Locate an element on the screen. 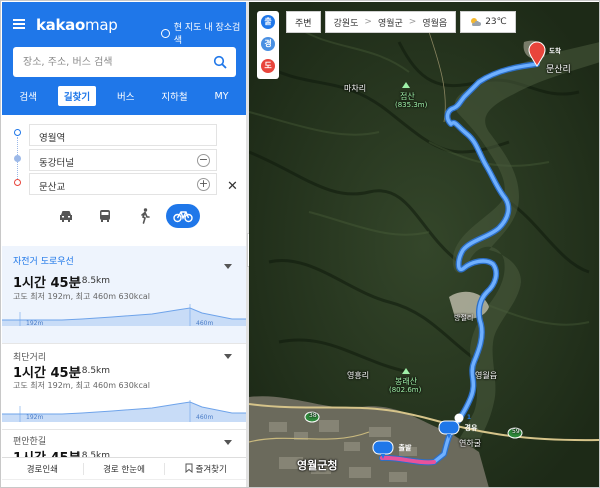  village-label: 영월읍 is located at coordinates (486, 375).